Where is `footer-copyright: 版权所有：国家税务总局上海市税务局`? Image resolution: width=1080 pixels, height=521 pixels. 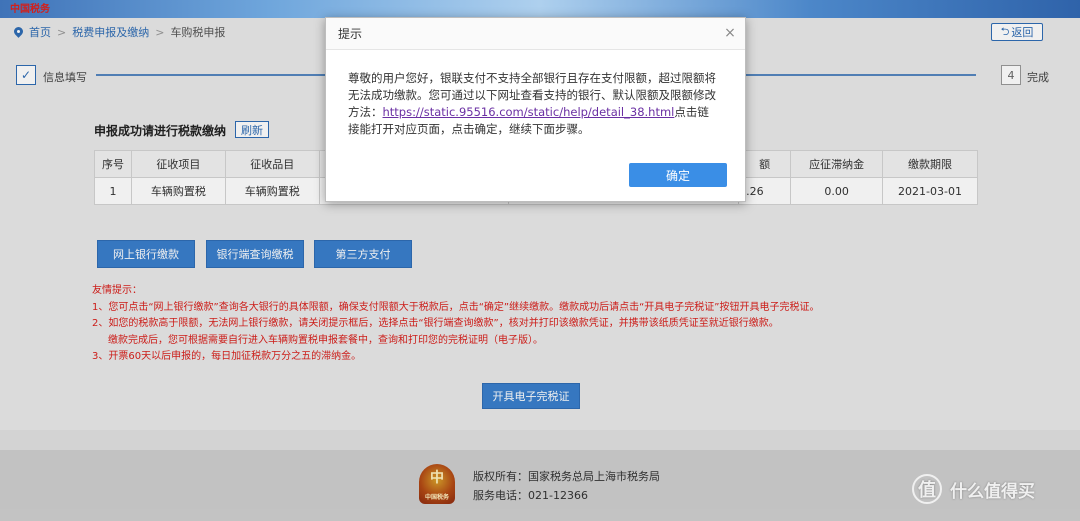 footer-copyright: 版权所有：国家税务总局上海市税务局 is located at coordinates (566, 476).